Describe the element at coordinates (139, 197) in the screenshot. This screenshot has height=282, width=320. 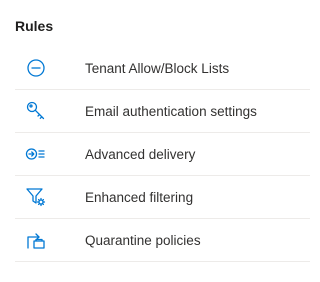
I see `rule-label: Enhanced filtering` at that location.